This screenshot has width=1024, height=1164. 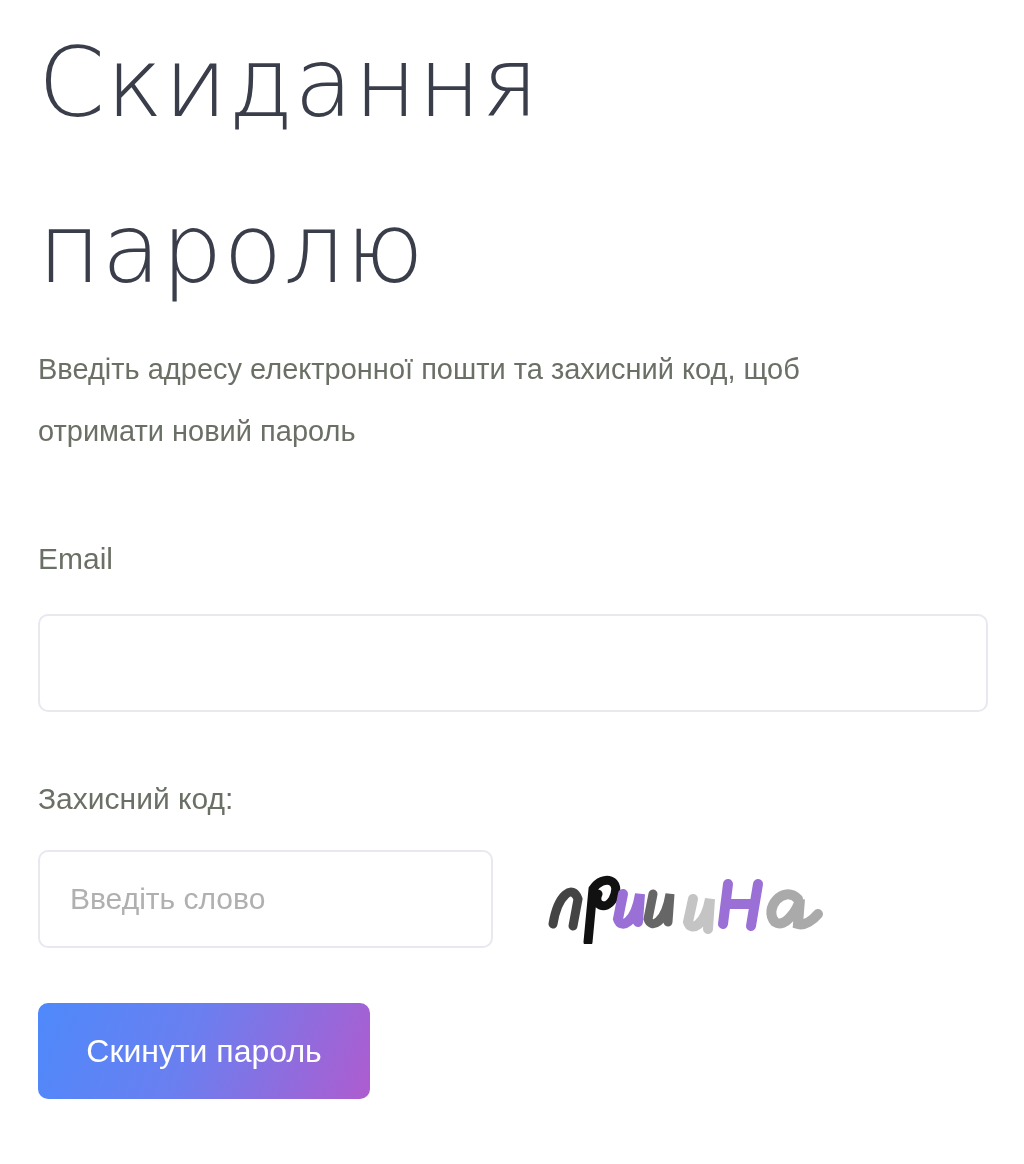 What do you see at coordinates (136, 799) in the screenshot?
I see `field-label: Захисний код:` at bounding box center [136, 799].